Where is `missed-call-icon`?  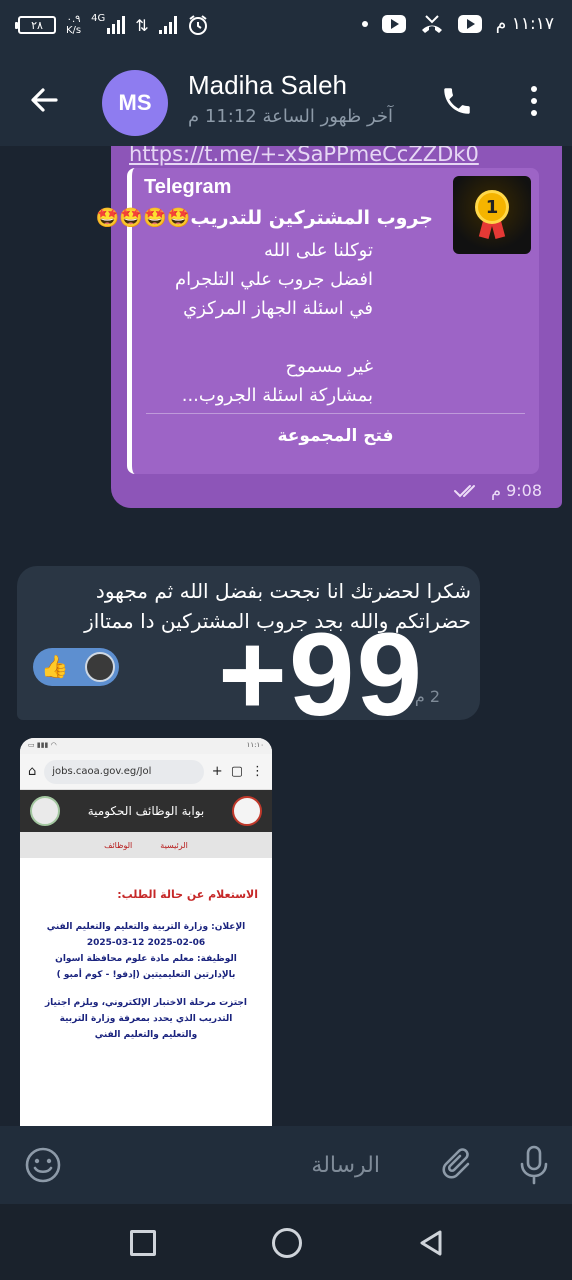
missed-call-icon is located at coordinates (431, 24).